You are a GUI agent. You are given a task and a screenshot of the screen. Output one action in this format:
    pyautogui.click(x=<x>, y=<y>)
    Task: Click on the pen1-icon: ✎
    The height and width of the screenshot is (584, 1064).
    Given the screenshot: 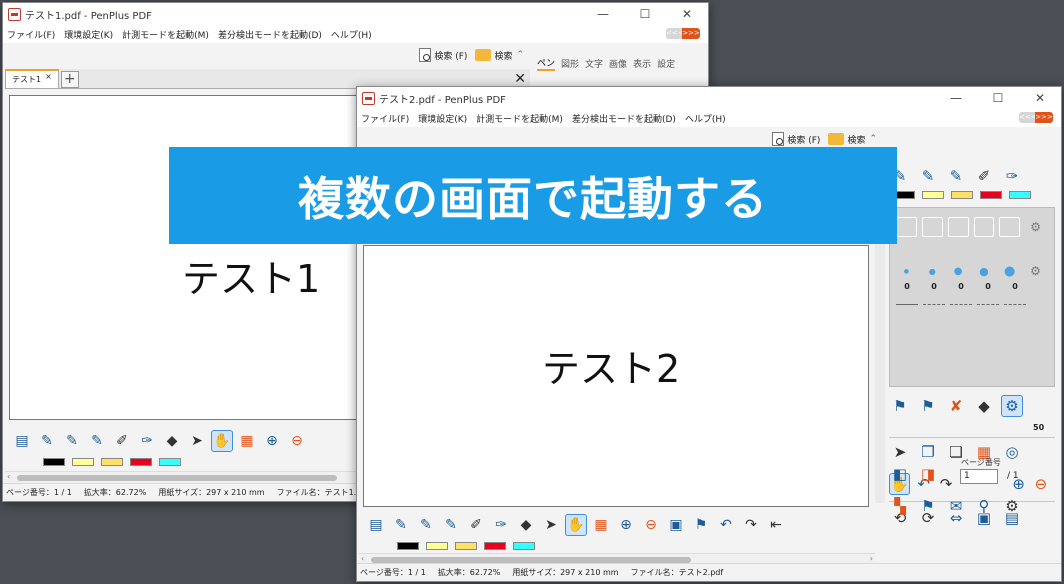 What is the action you would take?
    pyautogui.click(x=401, y=525)
    